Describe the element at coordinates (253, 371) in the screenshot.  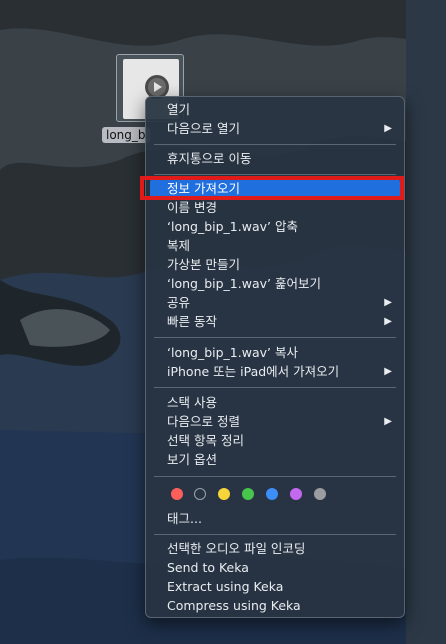
I see `menu-item-label: iPhone 또는 iPad에서 가져오기` at that location.